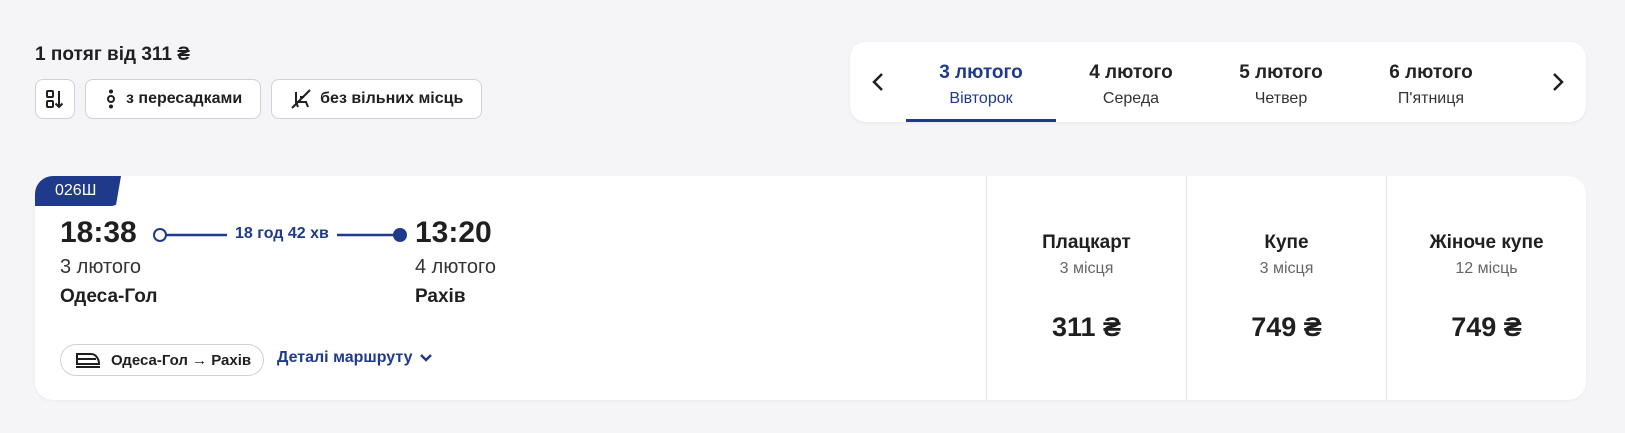 This screenshot has height=433, width=1625. I want to click on no-seats-filter-button: без вільних місць, so click(377, 99).